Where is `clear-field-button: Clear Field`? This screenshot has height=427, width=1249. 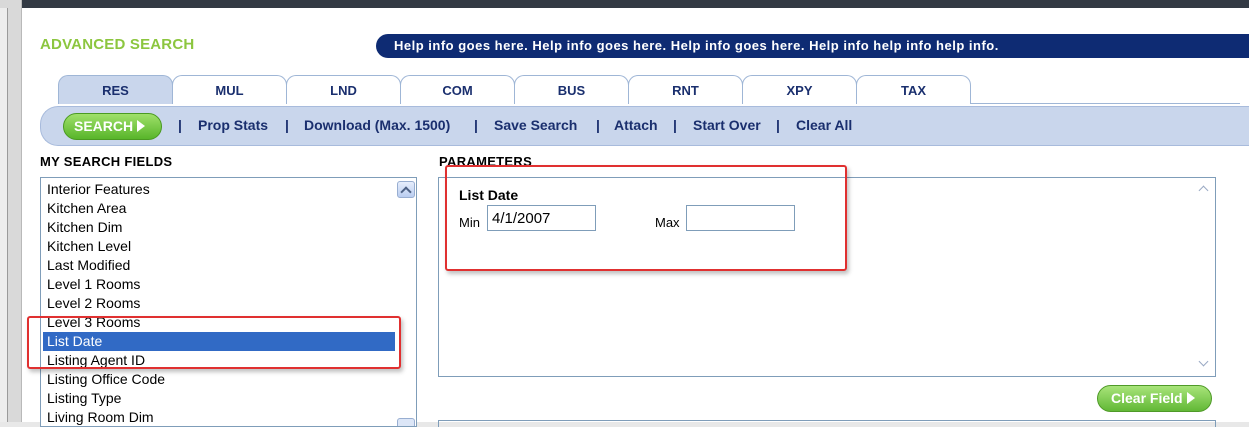
clear-field-button: Clear Field is located at coordinates (1154, 398).